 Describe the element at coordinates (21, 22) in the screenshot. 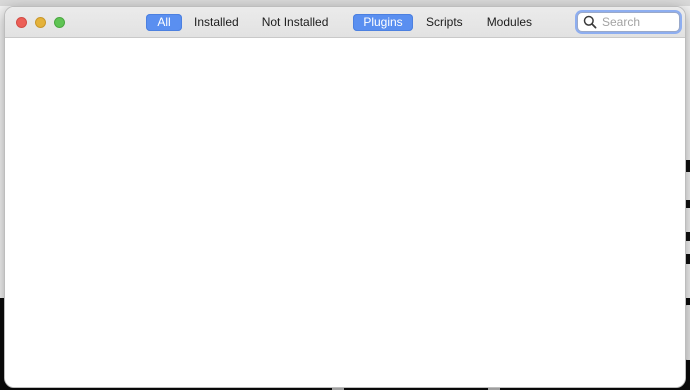

I see `close-window-button` at that location.